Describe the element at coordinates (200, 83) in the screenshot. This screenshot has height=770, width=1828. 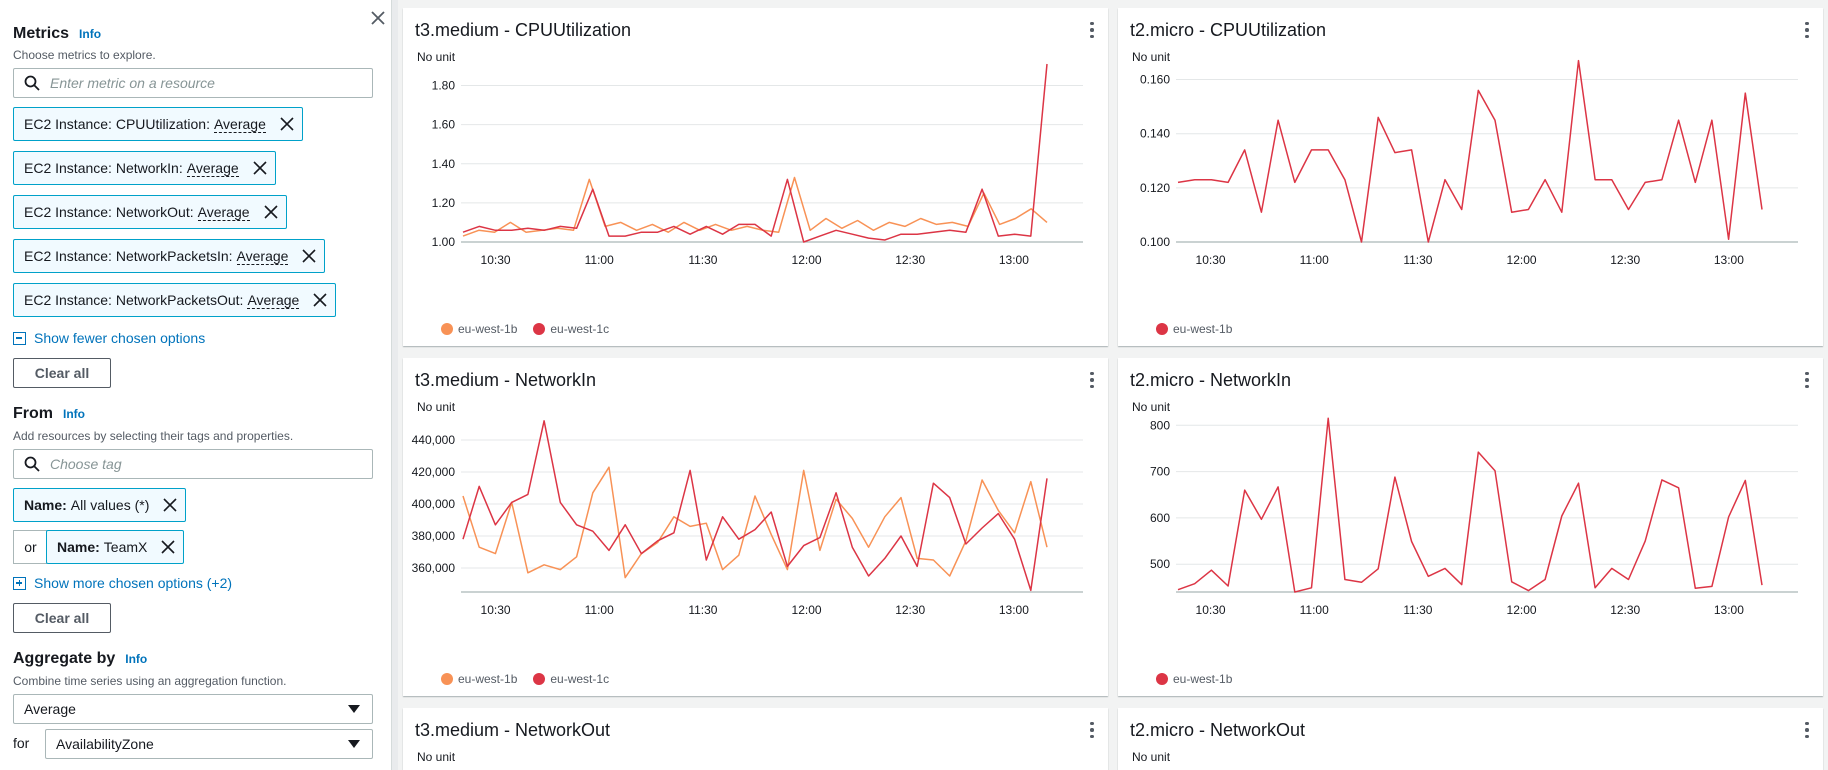
I see `metric-search-input` at that location.